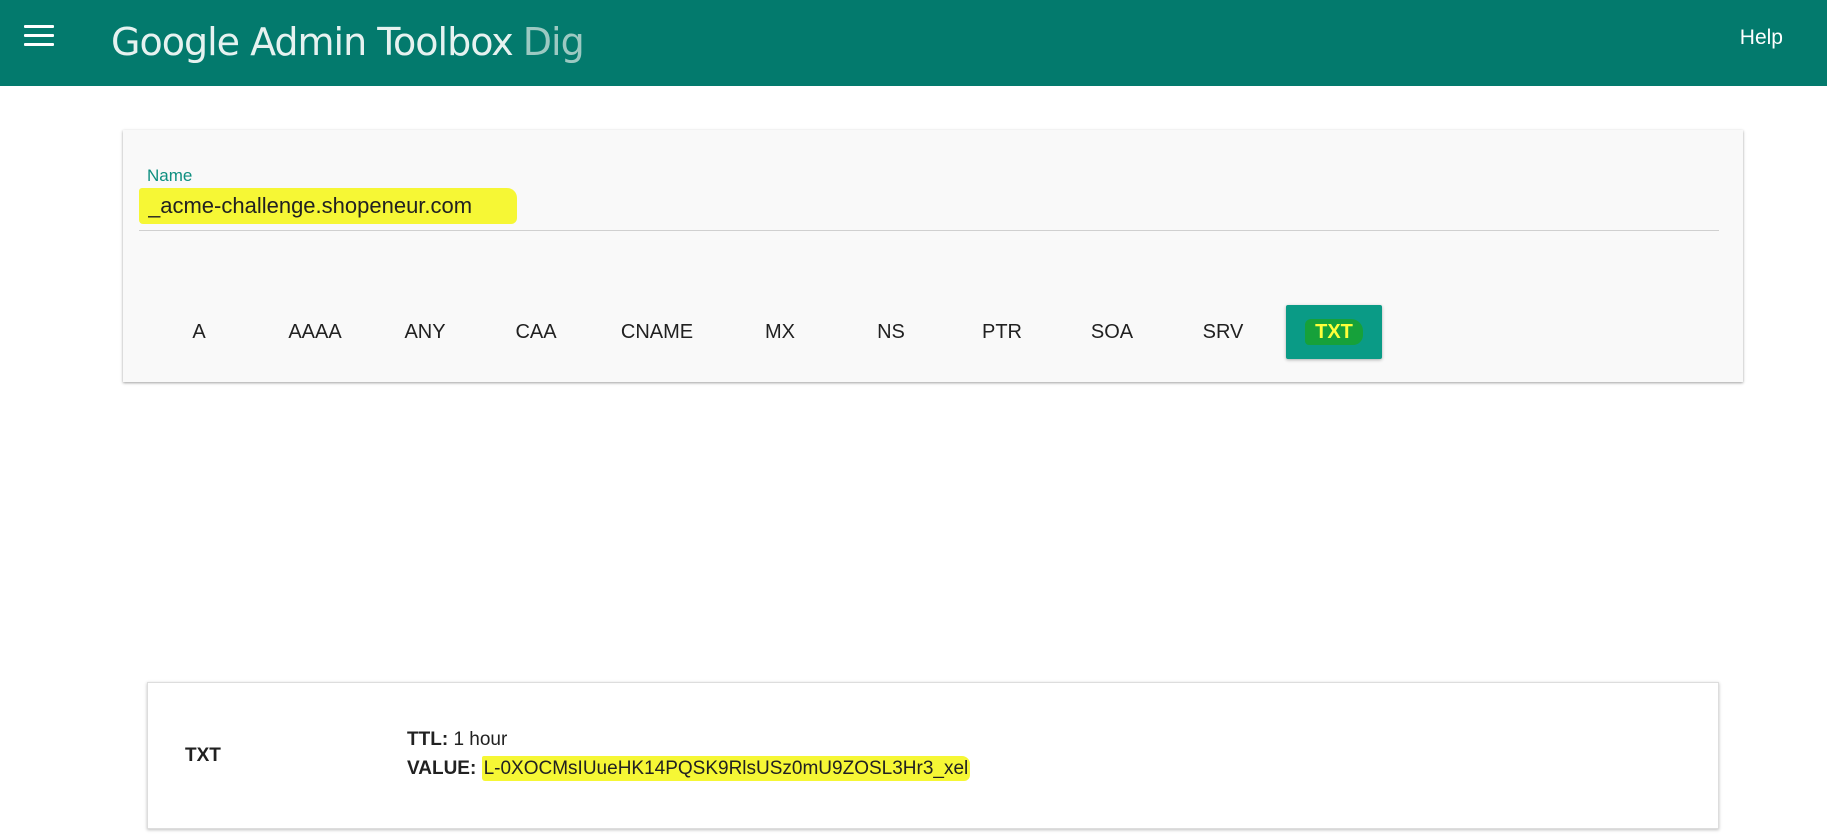  What do you see at coordinates (780, 332) in the screenshot?
I see `type-button-mx: MX` at bounding box center [780, 332].